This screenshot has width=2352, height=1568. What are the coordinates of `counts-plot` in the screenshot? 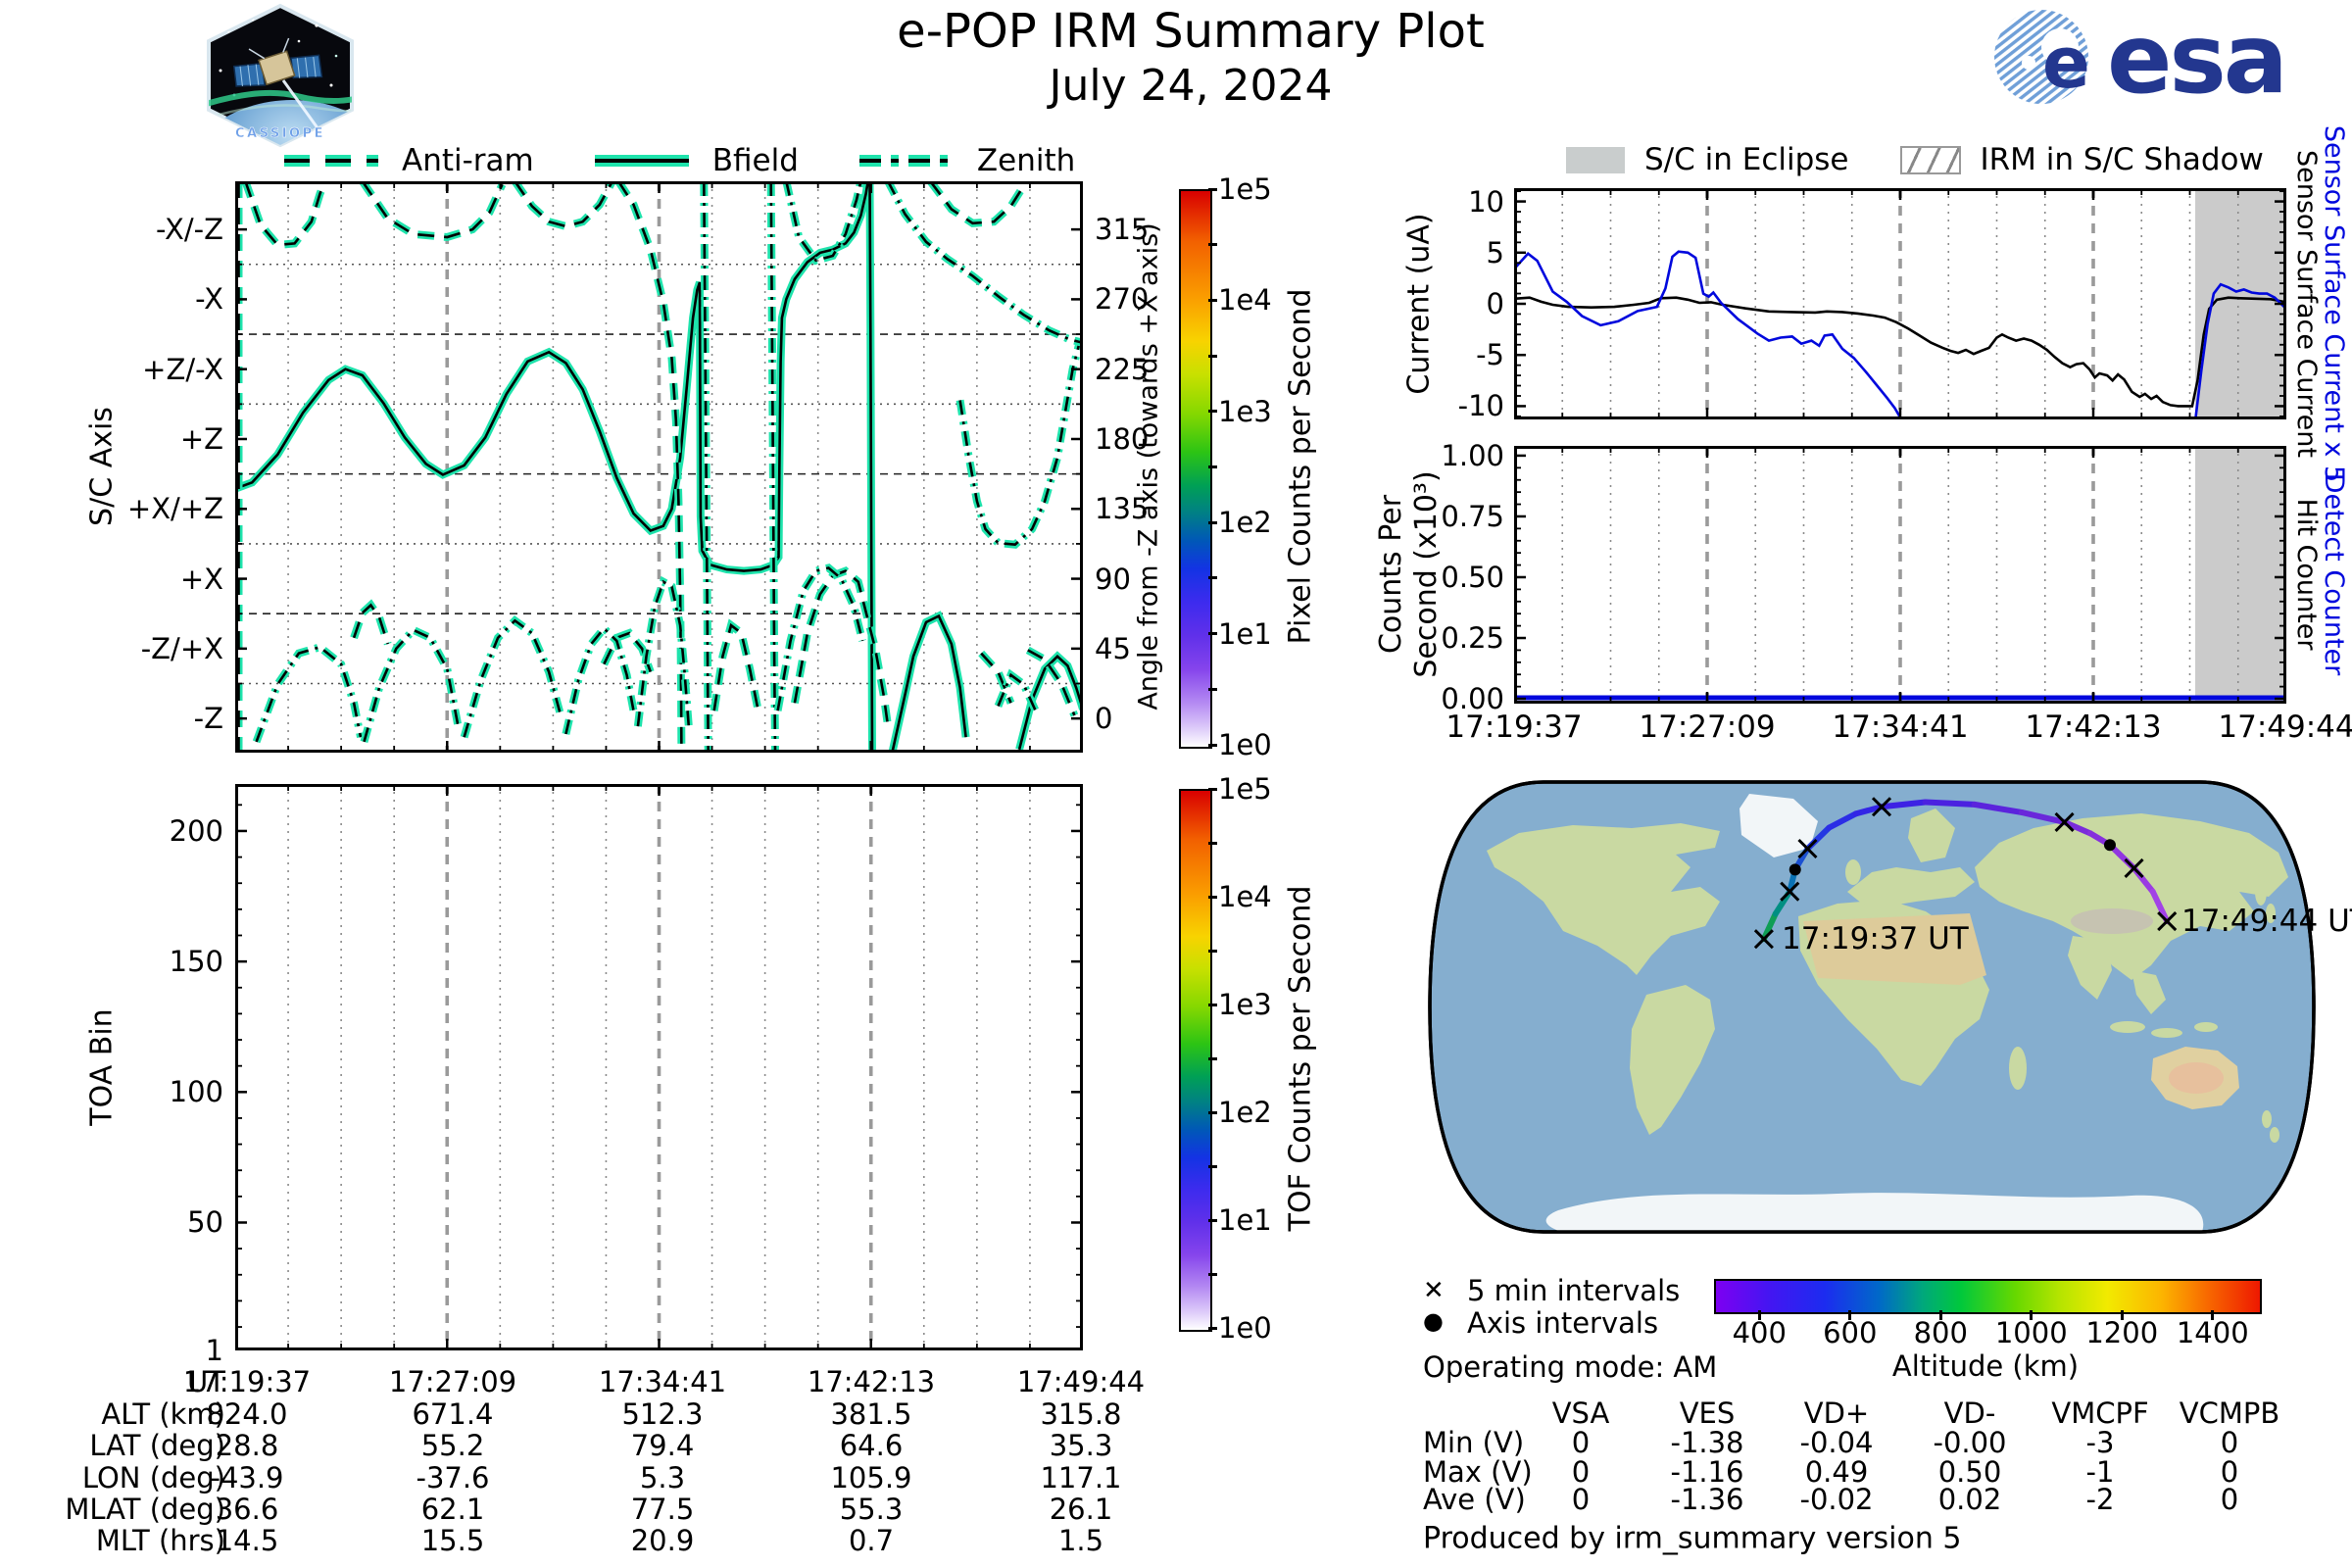 It's located at (1900, 575).